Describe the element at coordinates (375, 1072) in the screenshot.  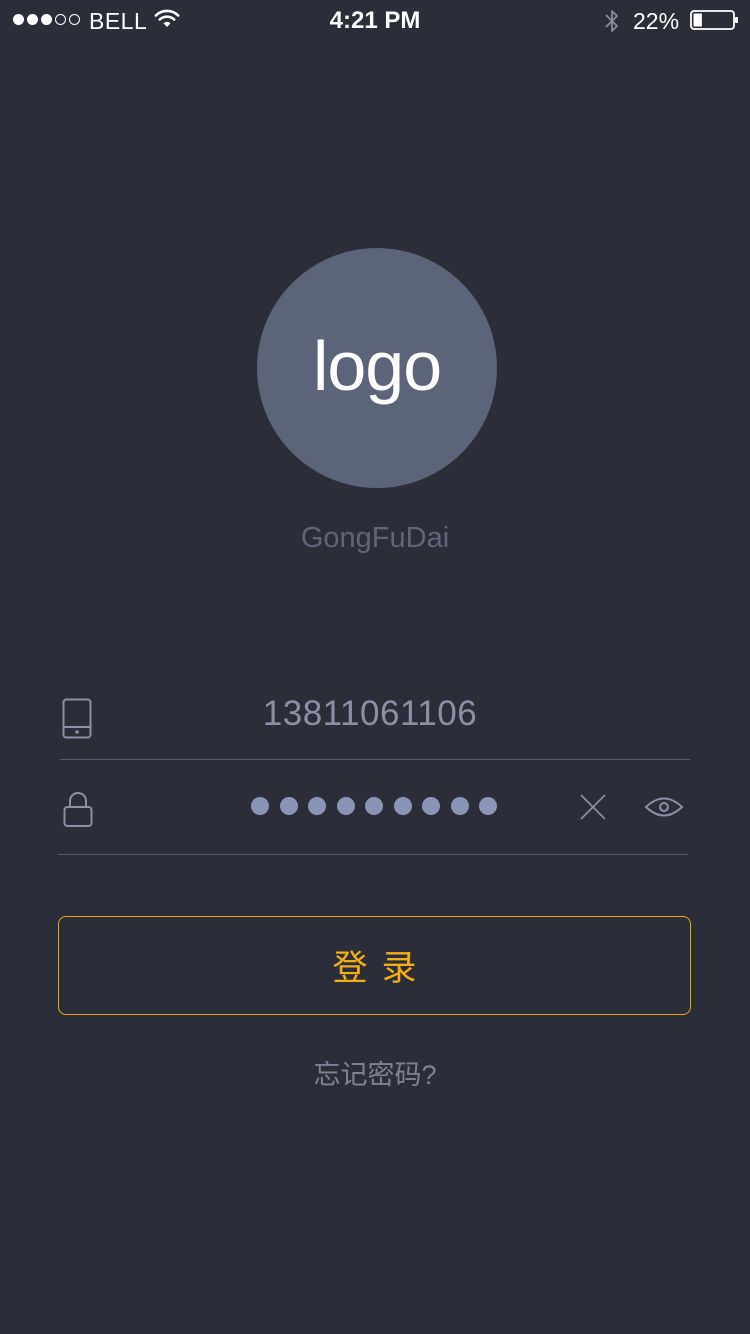
I see `forgot-password-link: 忘记密码?` at that location.